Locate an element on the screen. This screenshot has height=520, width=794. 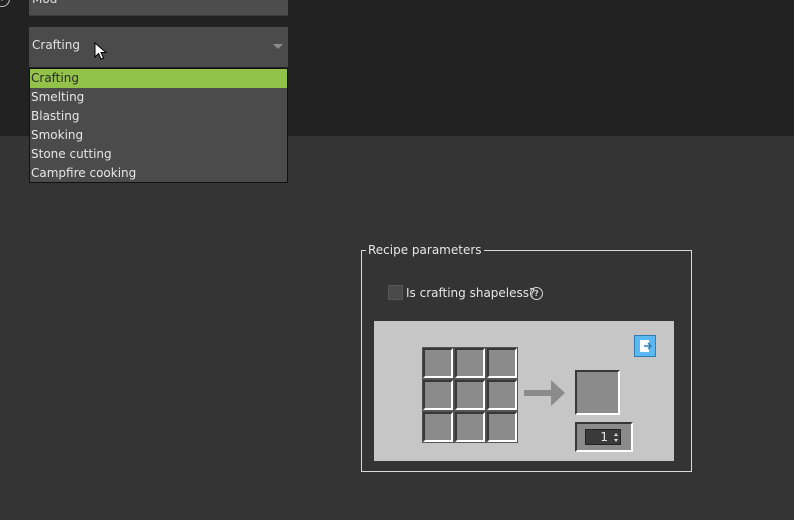
dropdown-option-crafting: Crafting is located at coordinates (158, 78).